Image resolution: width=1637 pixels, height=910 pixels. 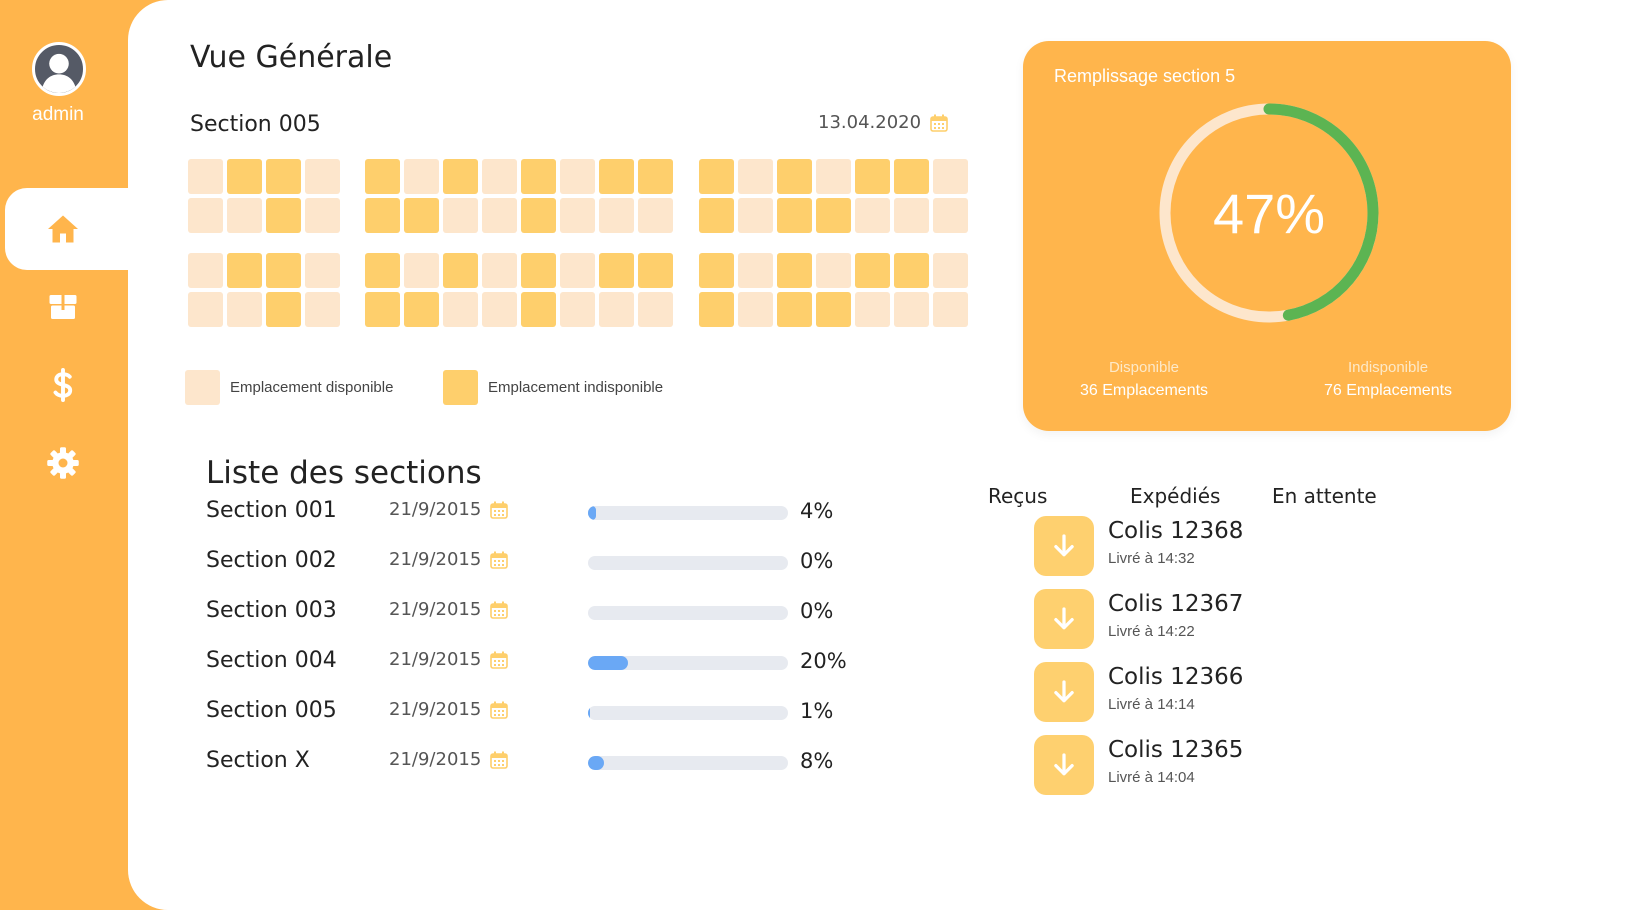 I want to click on avatar, so click(x=59, y=69).